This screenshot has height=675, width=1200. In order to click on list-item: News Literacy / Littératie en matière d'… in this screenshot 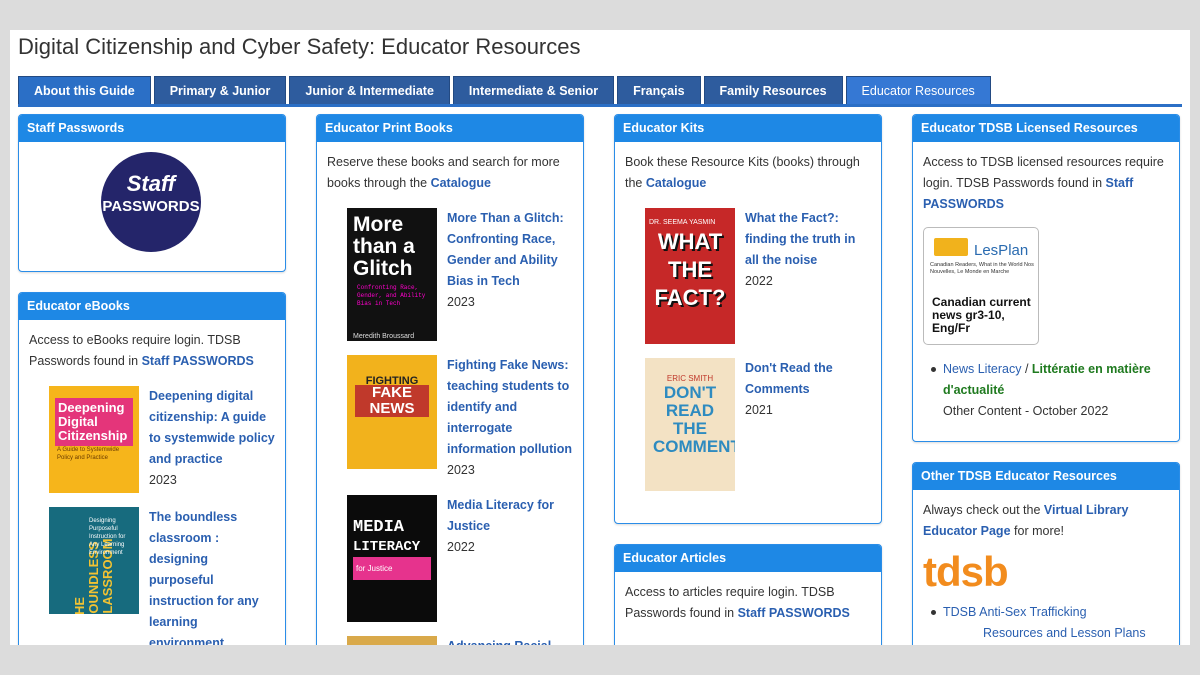, I will do `click(1050, 390)`.